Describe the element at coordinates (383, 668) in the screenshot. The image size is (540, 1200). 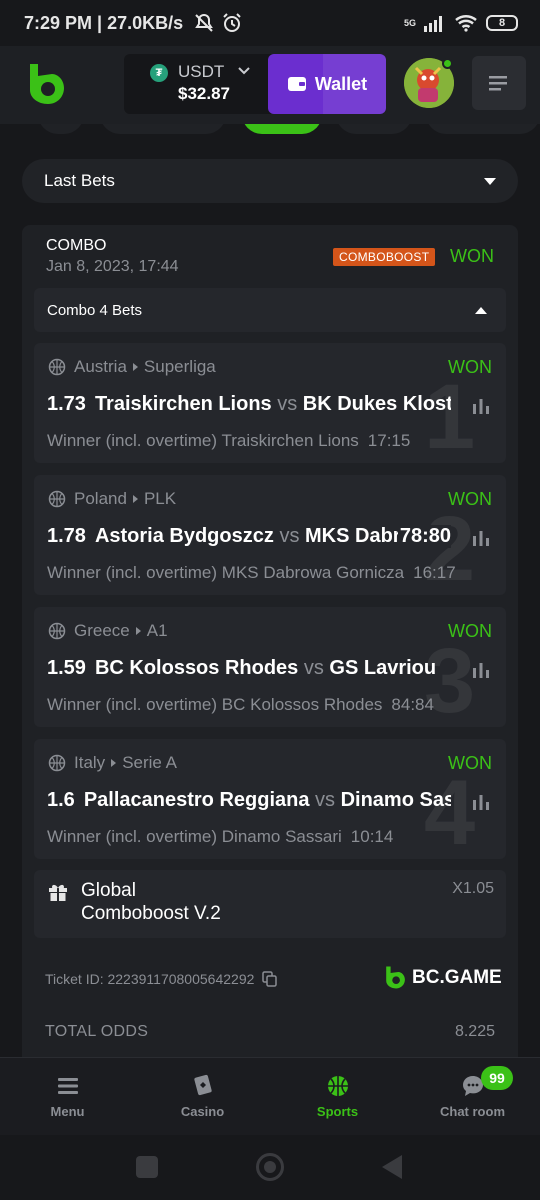
I see `away-team: GS Lavriou` at that location.